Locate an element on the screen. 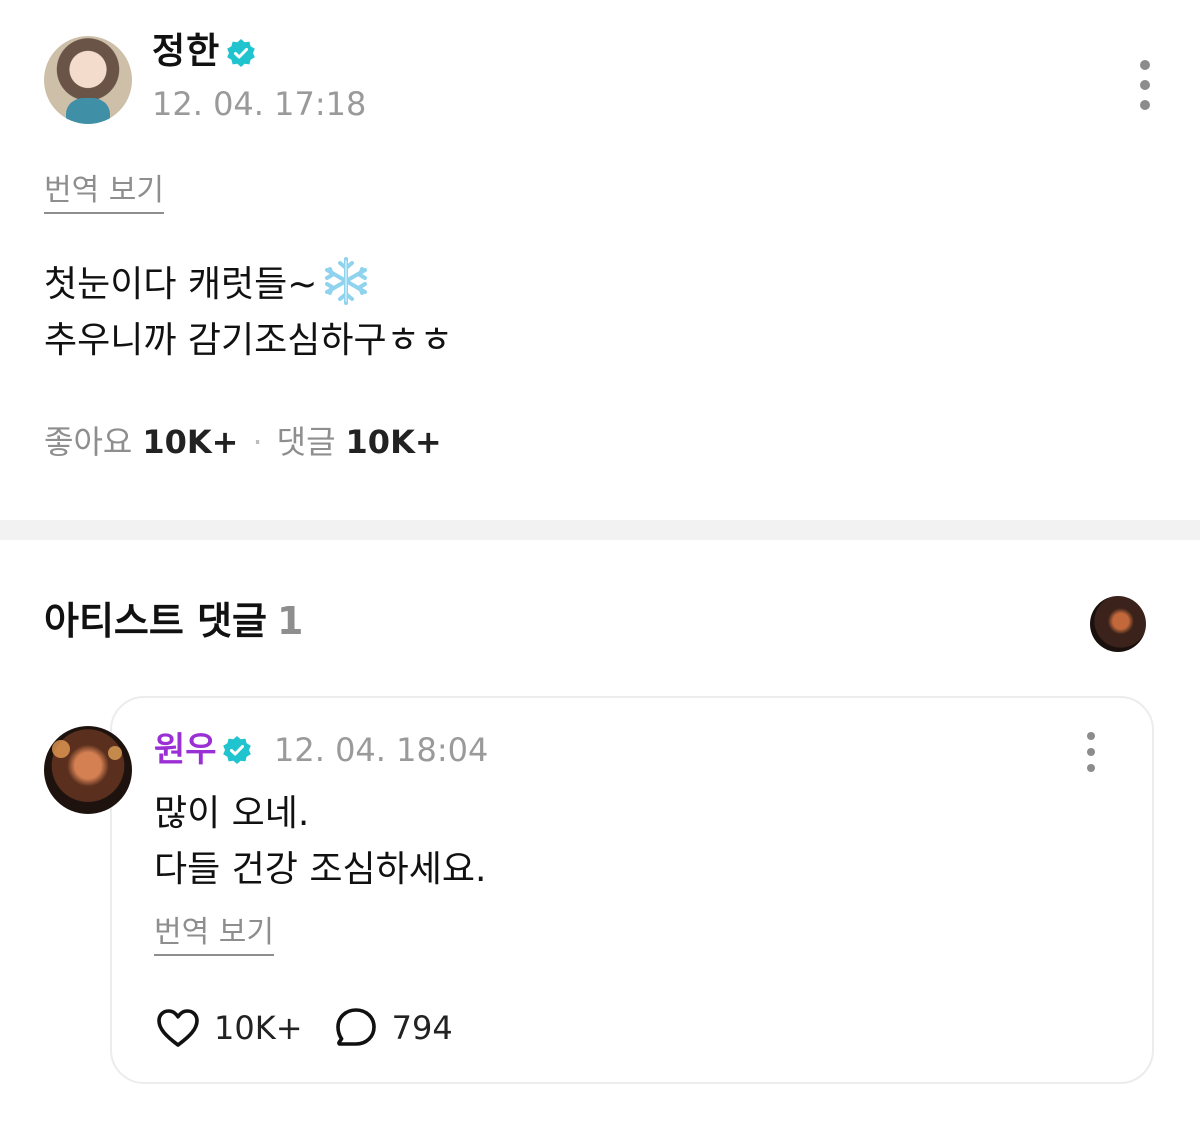 The image size is (1200, 1134). section-divider is located at coordinates (600, 530).